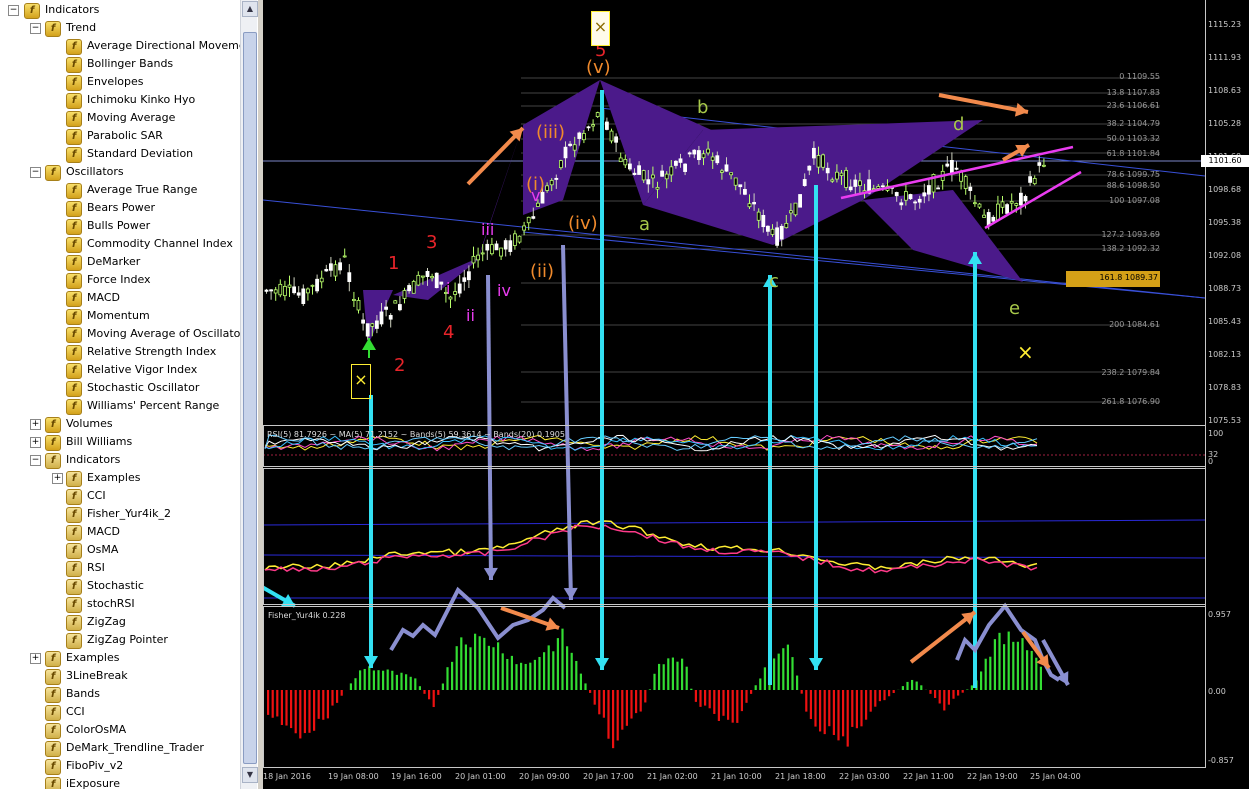  I want to click on navigator-item-fibopiv-v2: f FiboPiv_v2, so click(120, 766).